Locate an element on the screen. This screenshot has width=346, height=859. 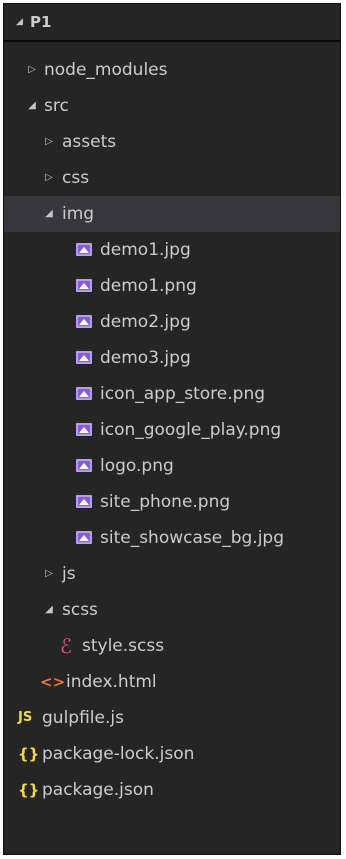
tree-item-gulpfile-js: JS gulpfile.js is located at coordinates (172, 718).